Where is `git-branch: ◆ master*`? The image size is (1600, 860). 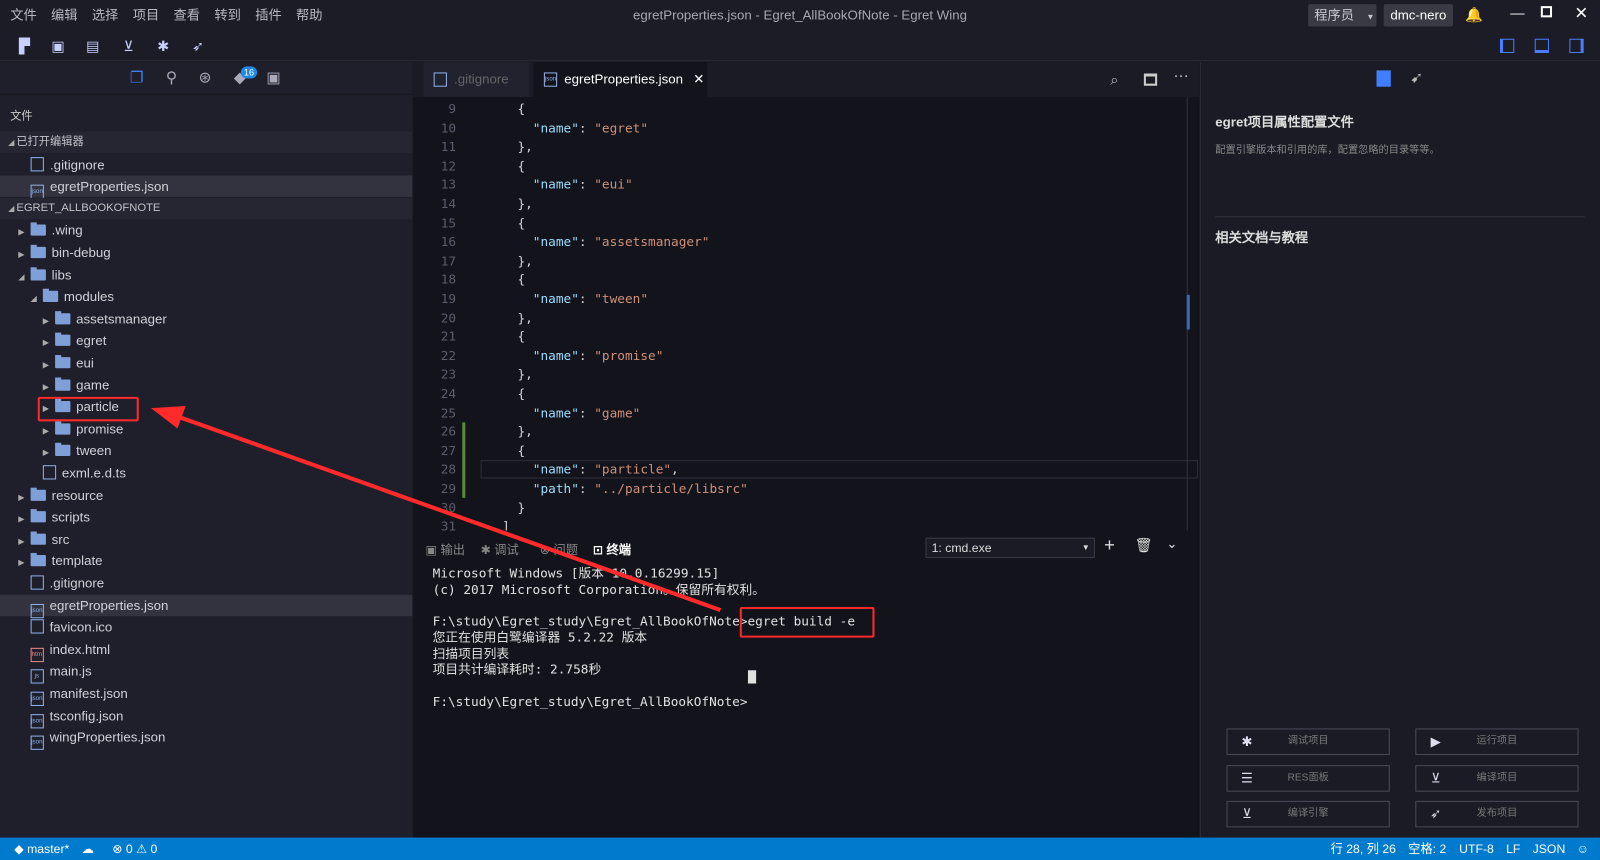 git-branch: ◆ master* is located at coordinates (41, 849).